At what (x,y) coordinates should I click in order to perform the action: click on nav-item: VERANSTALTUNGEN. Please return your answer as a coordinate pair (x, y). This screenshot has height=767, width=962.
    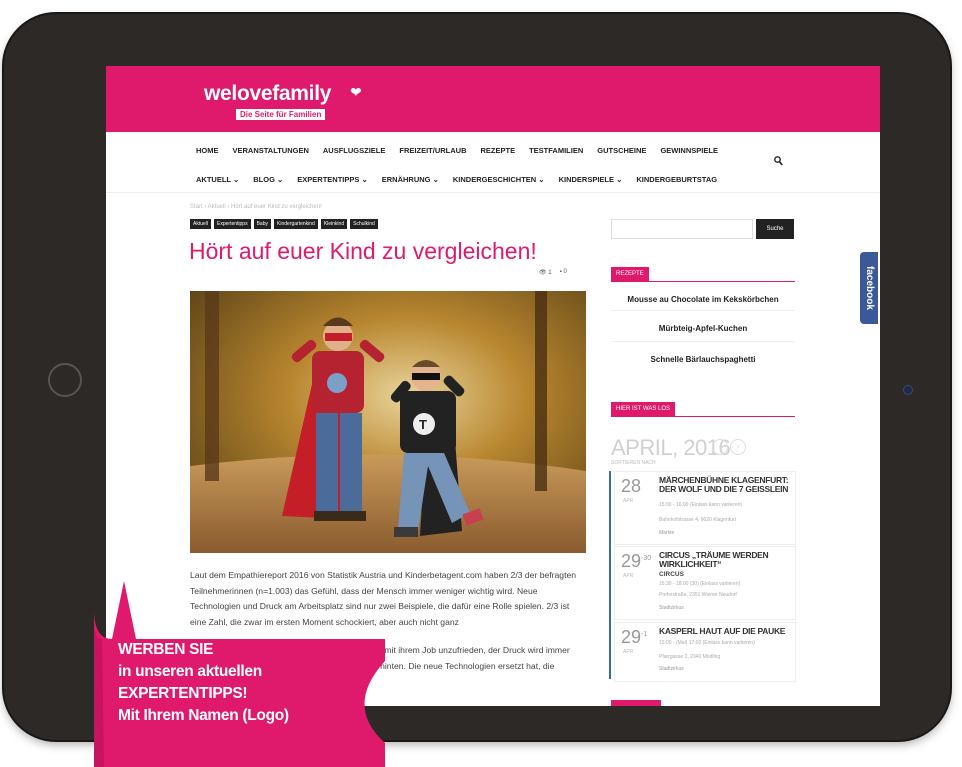
    Looking at the image, I should click on (271, 150).